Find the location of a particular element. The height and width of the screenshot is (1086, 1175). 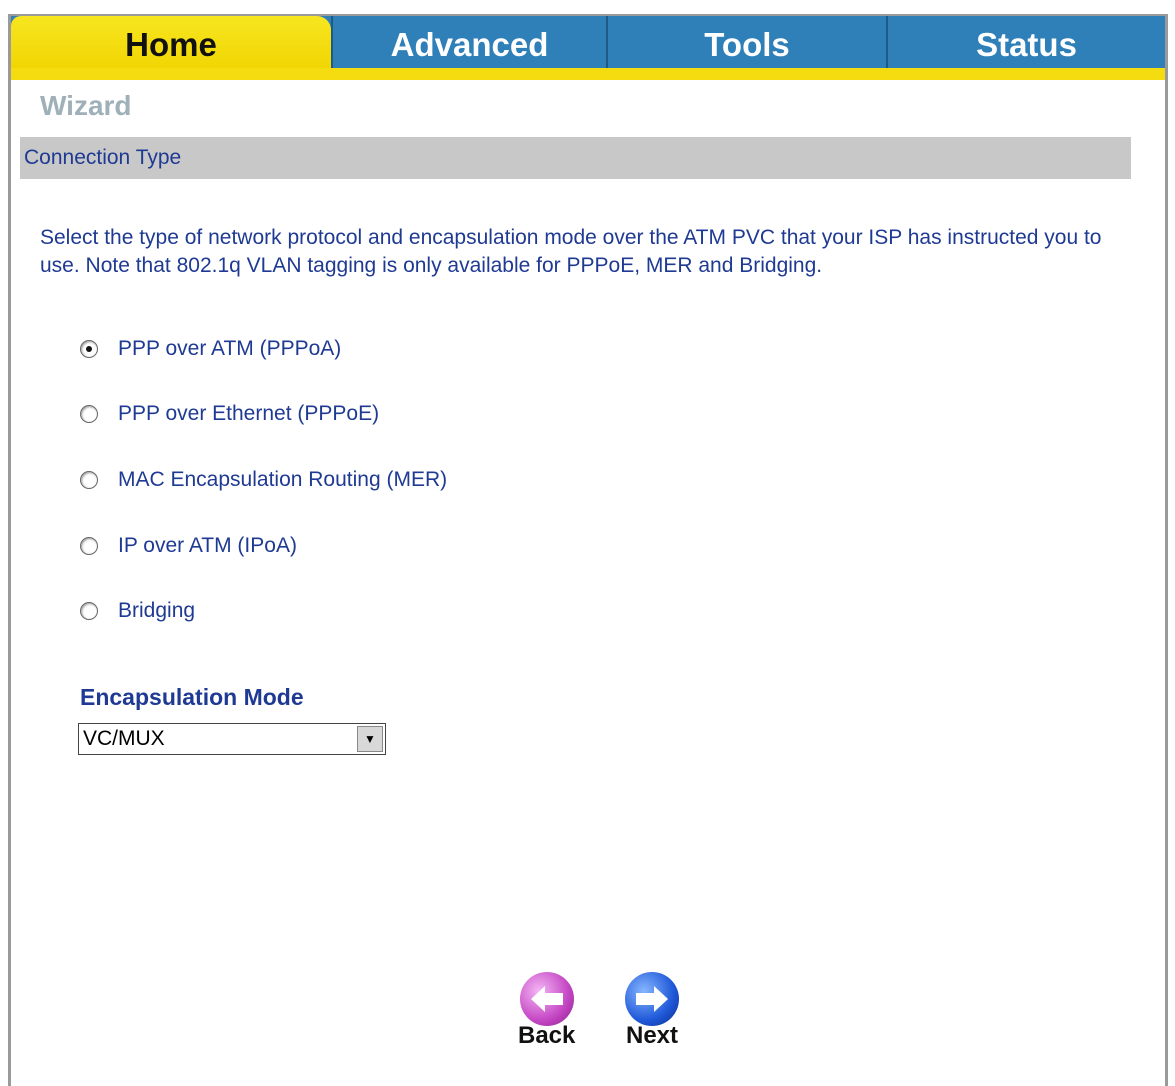

radio-label: PPP over ATM (PPPoA) is located at coordinates (230, 348).